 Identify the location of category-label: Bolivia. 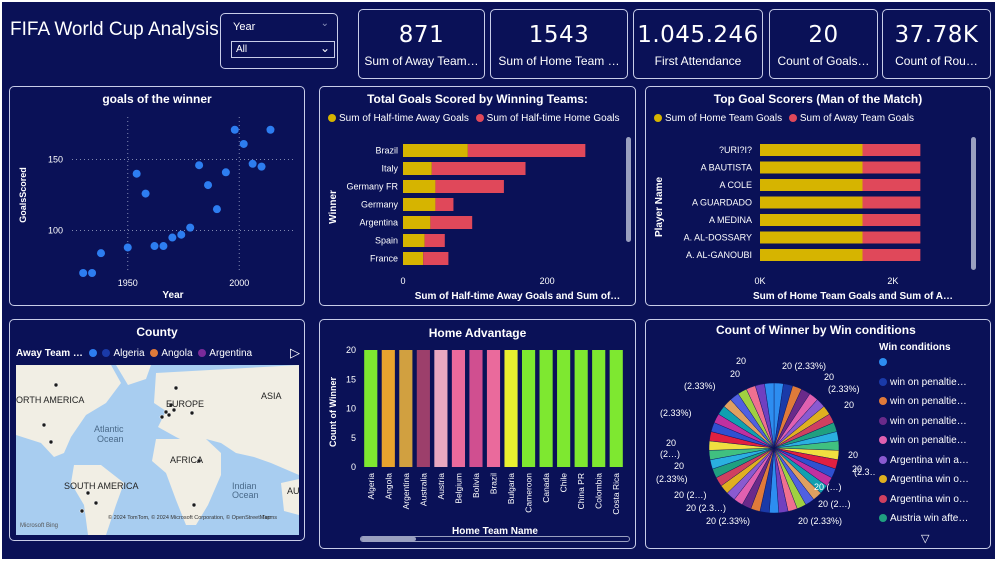
(476, 485).